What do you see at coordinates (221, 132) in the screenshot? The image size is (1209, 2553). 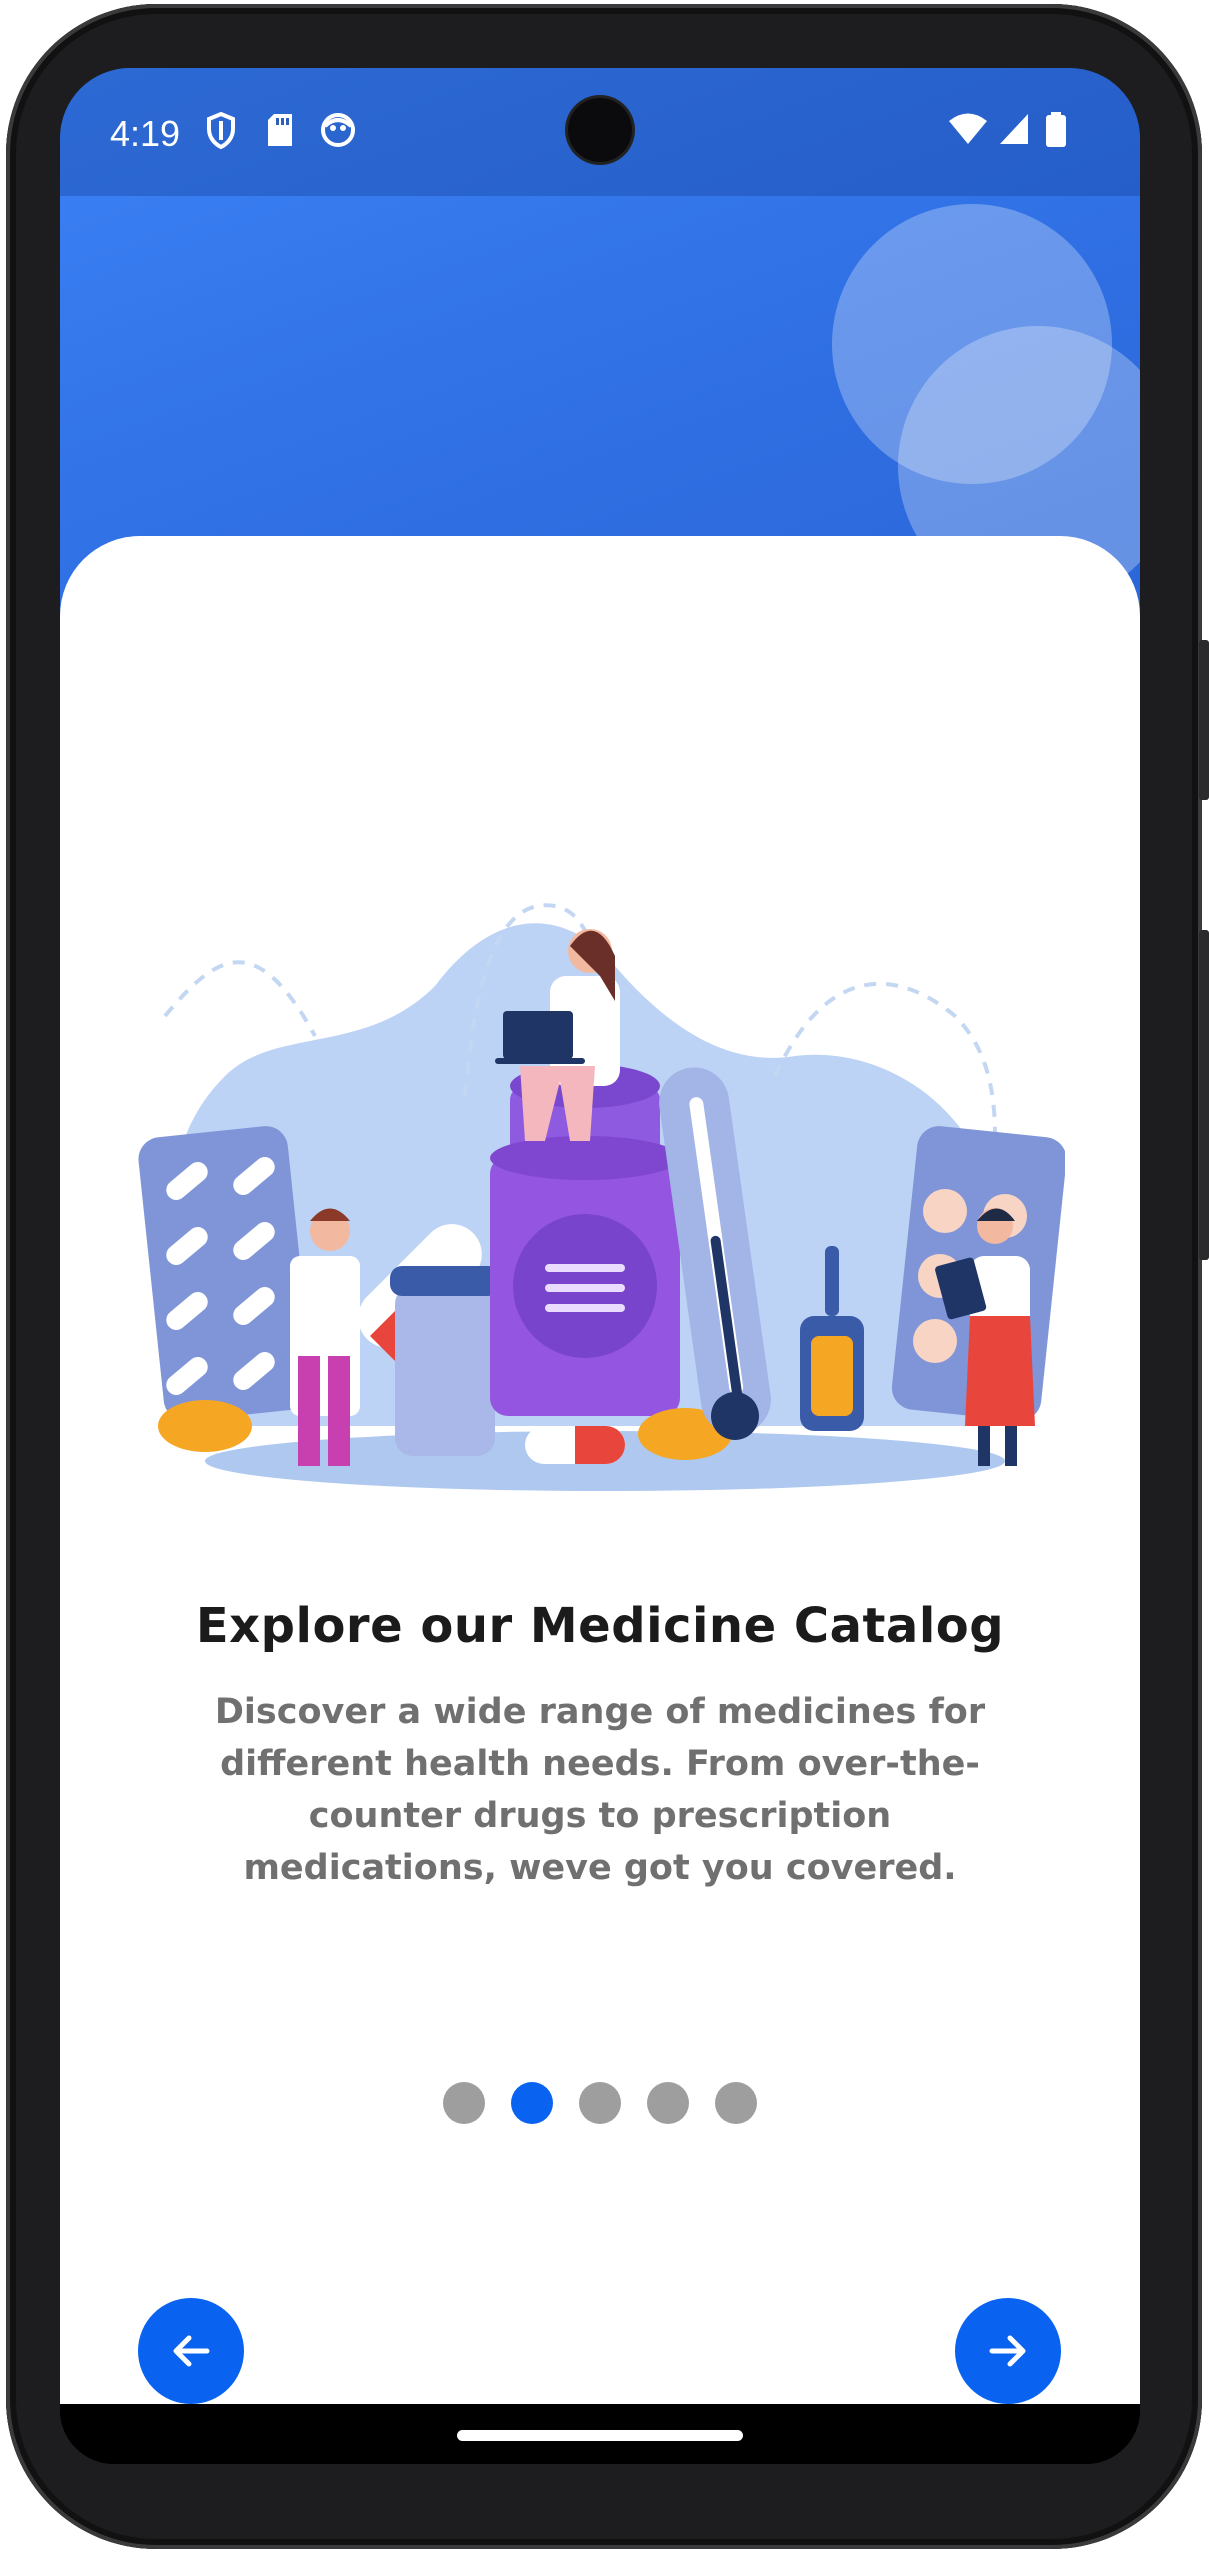 I see `shield-icon` at bounding box center [221, 132].